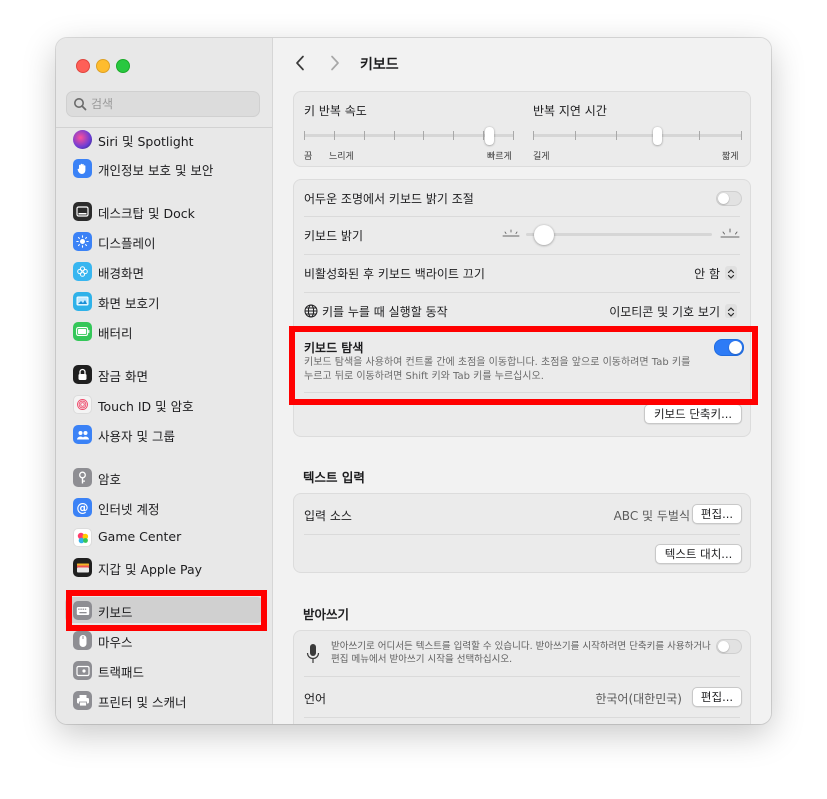  I want to click on minimize-window-button, so click(103, 66).